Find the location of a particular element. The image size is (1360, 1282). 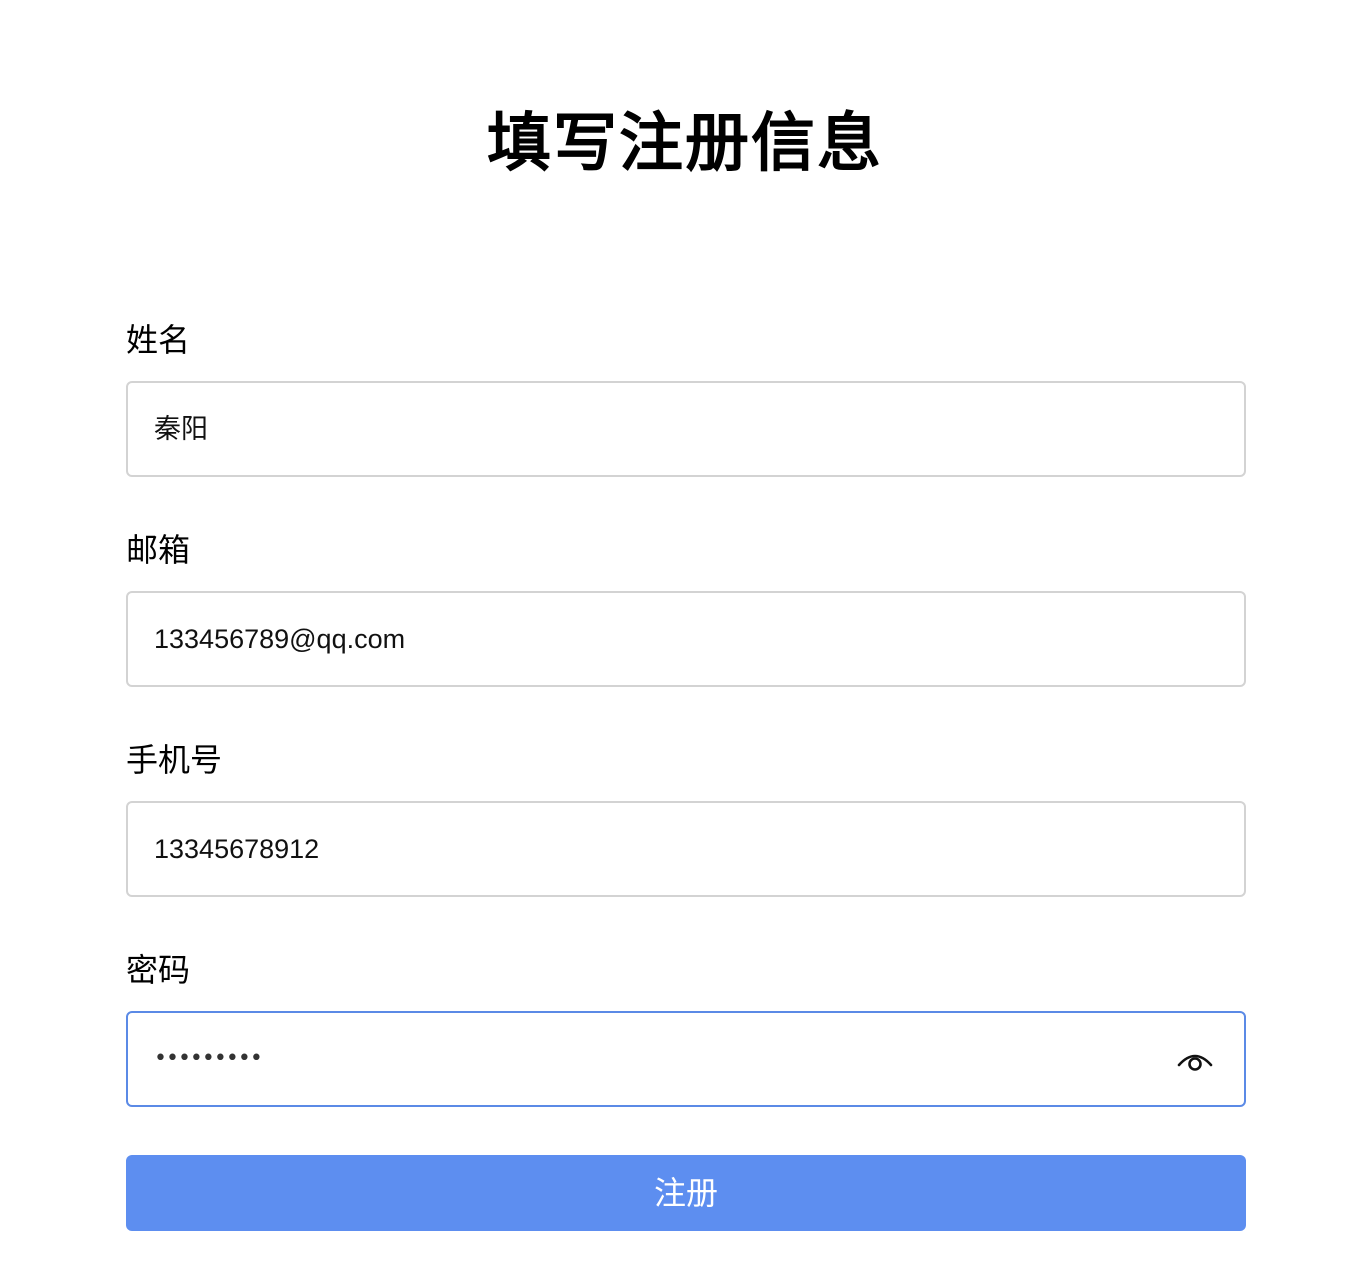

password-input: ••••••••• is located at coordinates (686, 1059).